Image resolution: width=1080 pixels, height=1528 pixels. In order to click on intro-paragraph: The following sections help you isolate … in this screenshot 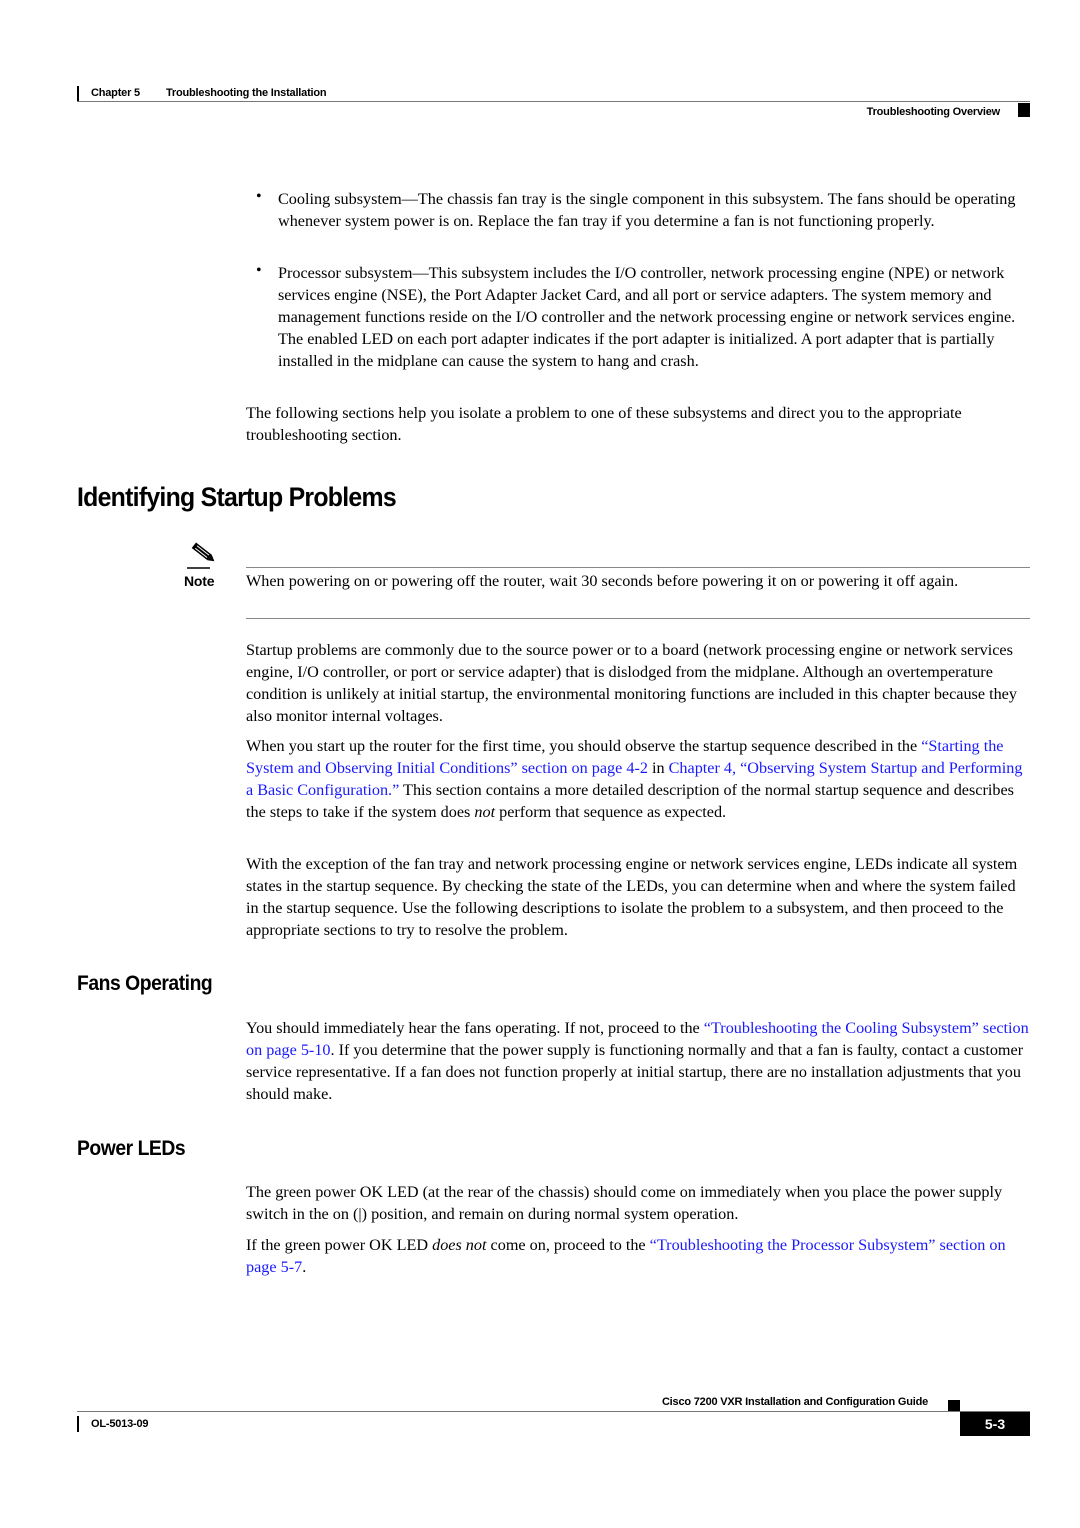, I will do `click(604, 424)`.